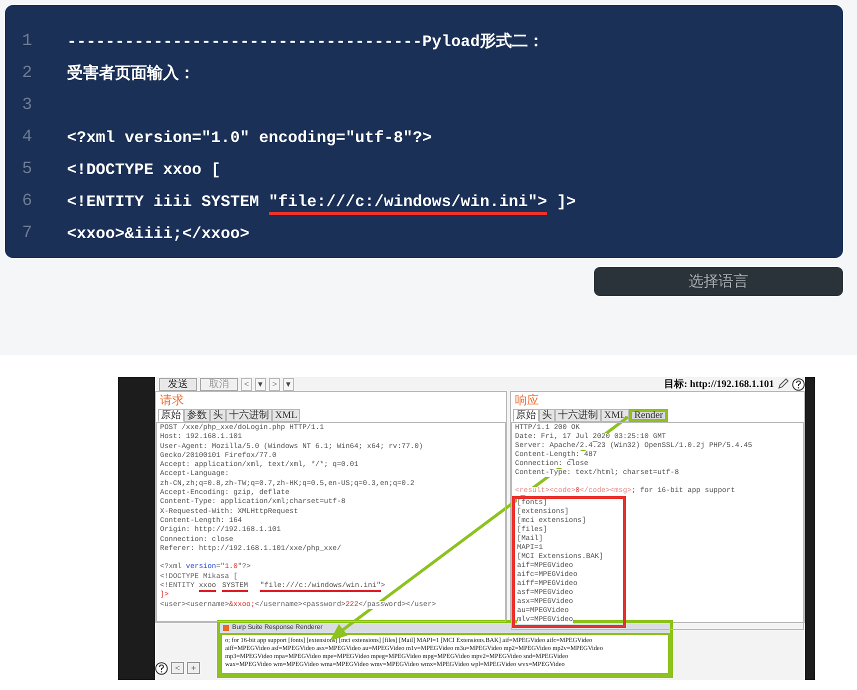 The height and width of the screenshot is (690, 857). Describe the element at coordinates (321, 202) in the screenshot. I see `code-line: <!ENTITY iiii SYSTEM "file:///c:/windows/win.ini"> ]>` at that location.